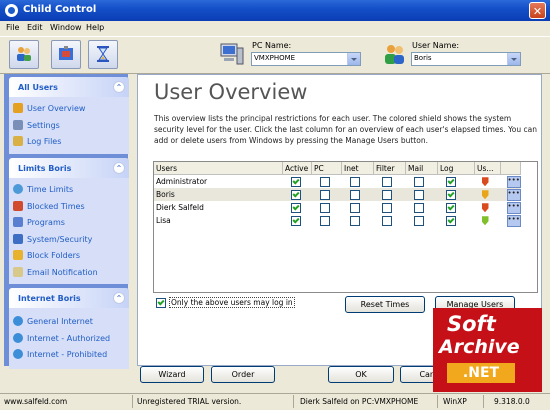  Describe the element at coordinates (275, 28) in the screenshot. I see `menu-bar: File Edit Window Help` at that location.